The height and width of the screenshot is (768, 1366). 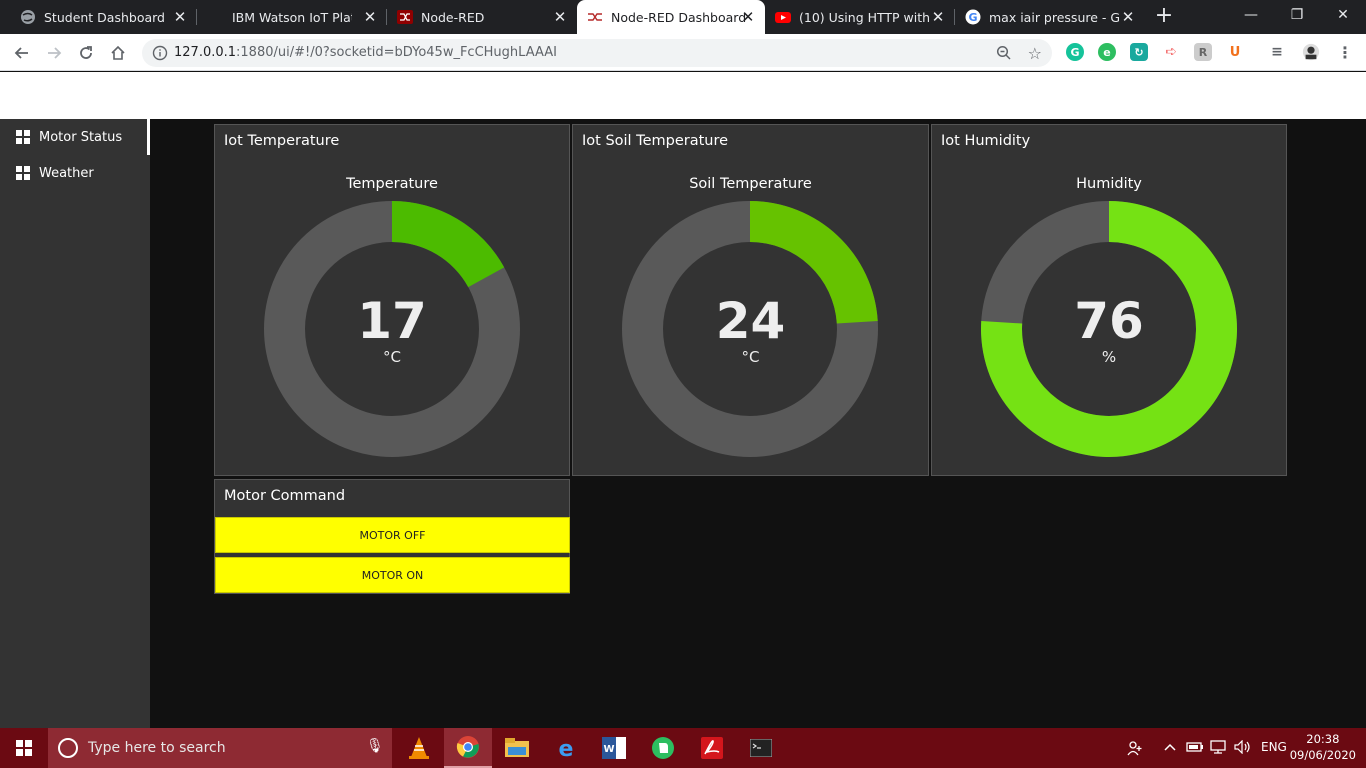 What do you see at coordinates (750, 184) in the screenshot?
I see `gauge-label: Soil Temperature` at bounding box center [750, 184].